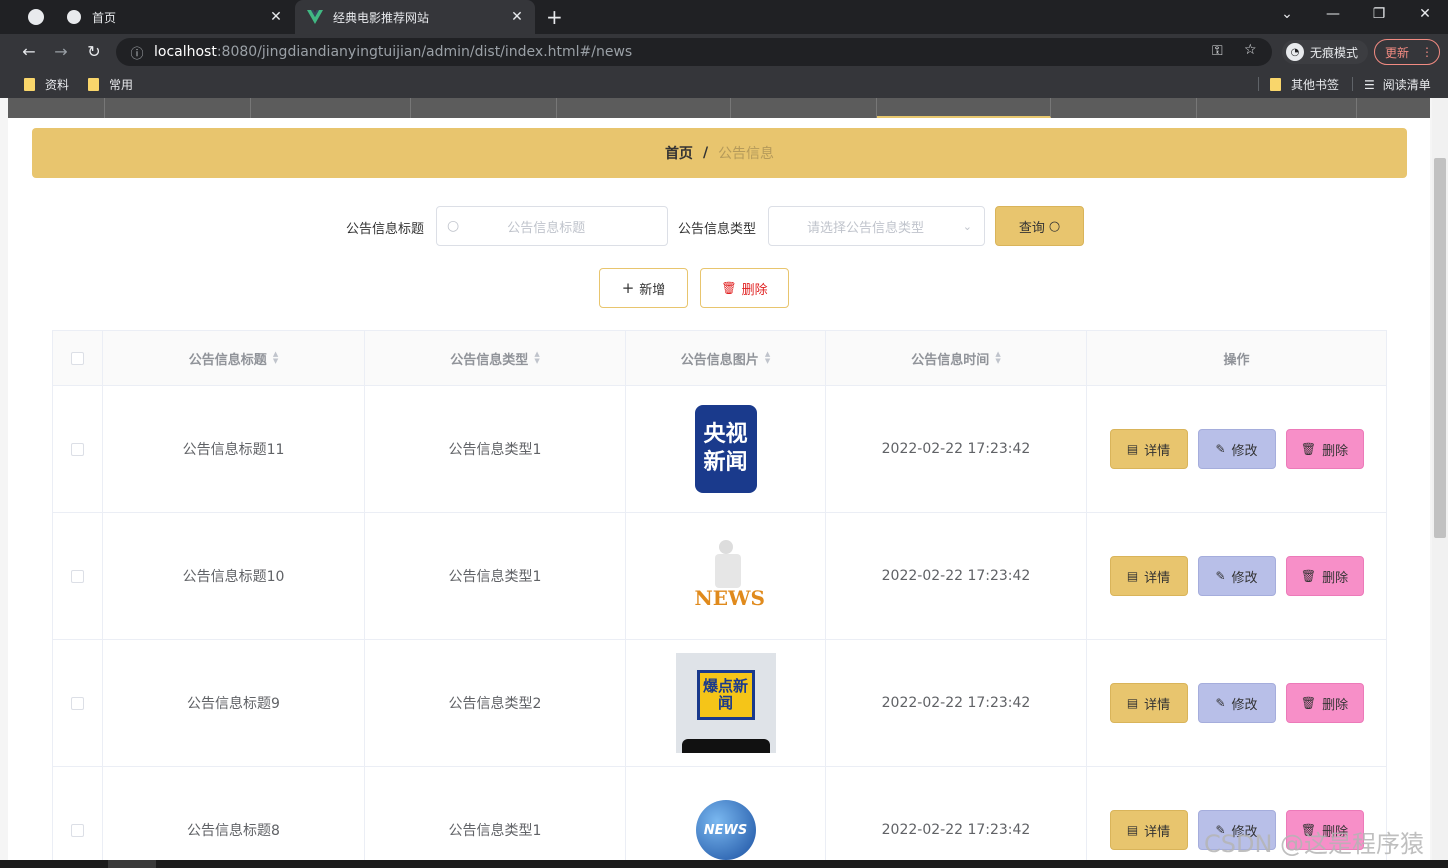 Image resolution: width=1448 pixels, height=868 pixels. I want to click on document-icon: ▤, so click(1132, 830).